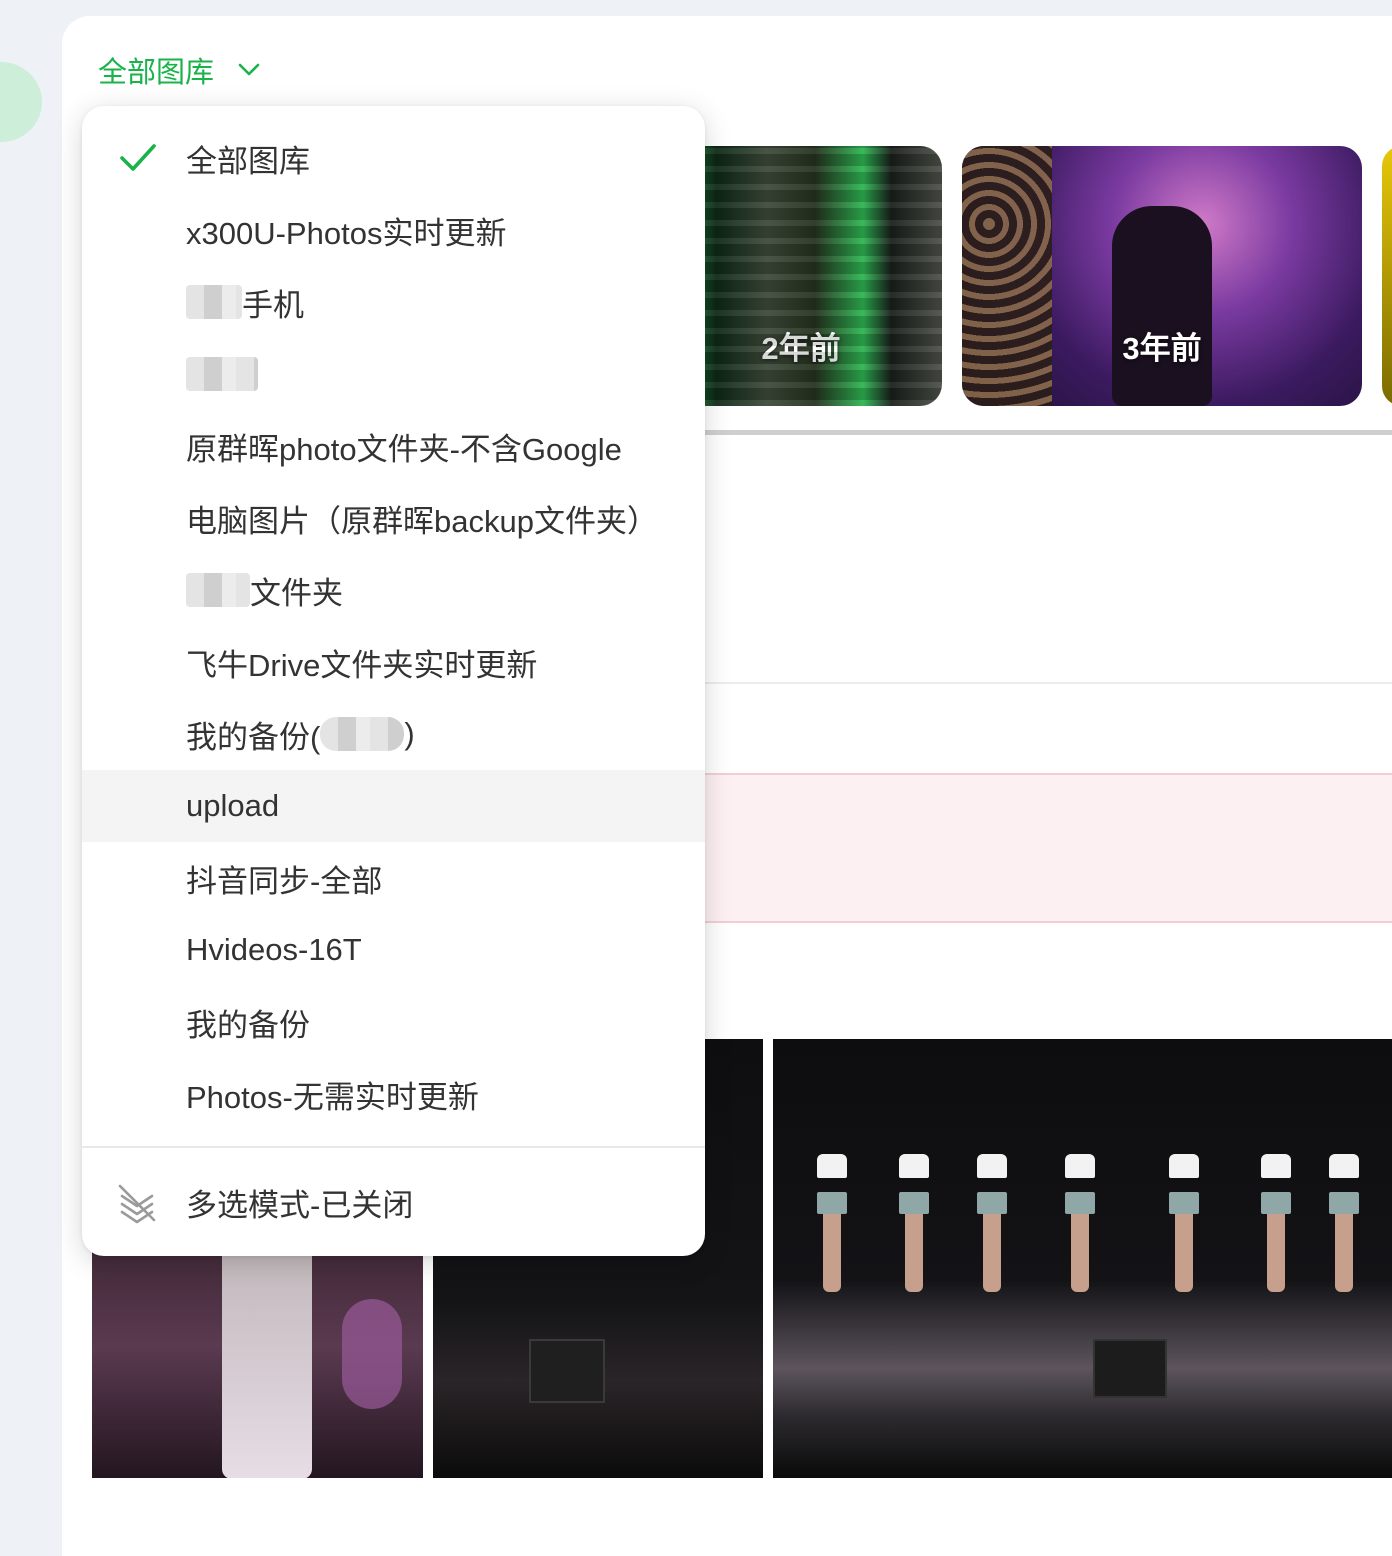  What do you see at coordinates (1130, 1368) in the screenshot?
I see `photo-stage-speaker` at bounding box center [1130, 1368].